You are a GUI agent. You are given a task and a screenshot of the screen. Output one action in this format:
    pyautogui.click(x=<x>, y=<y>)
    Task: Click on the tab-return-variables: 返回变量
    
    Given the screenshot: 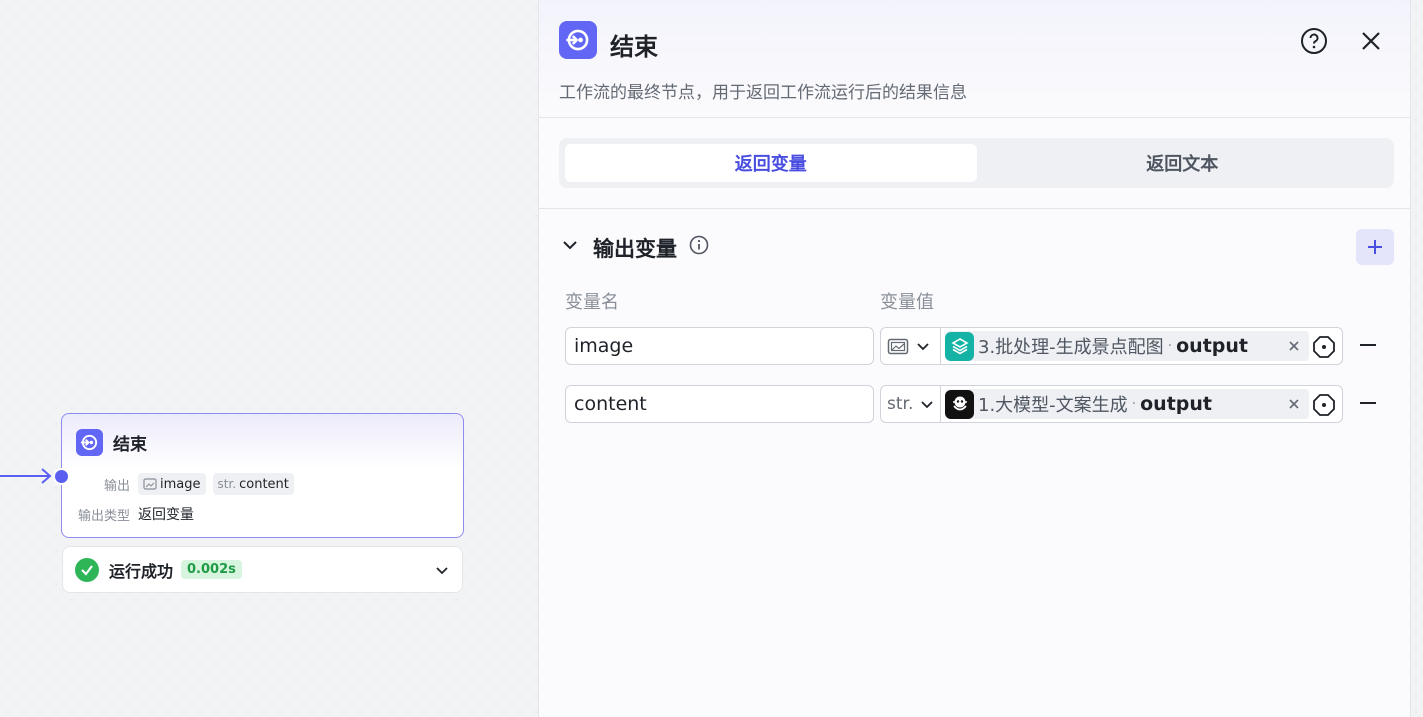 What is the action you would take?
    pyautogui.click(x=771, y=163)
    